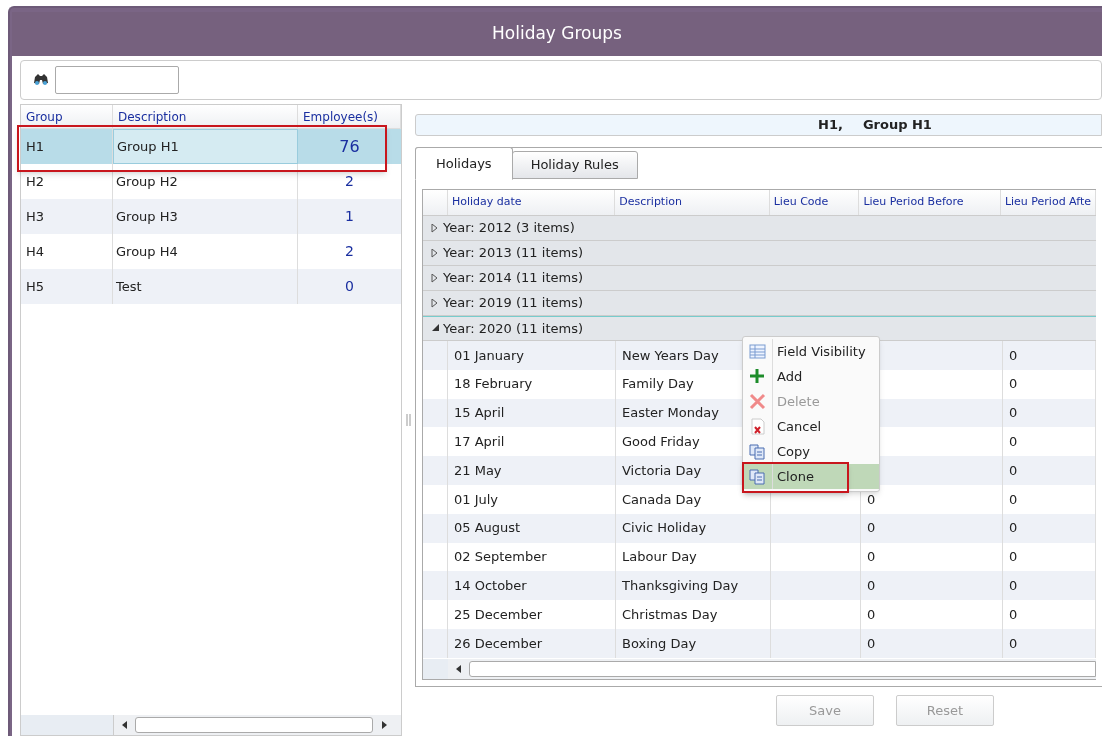 The height and width of the screenshot is (736, 1102). I want to click on table-cell-text: Canada Day, so click(662, 499).